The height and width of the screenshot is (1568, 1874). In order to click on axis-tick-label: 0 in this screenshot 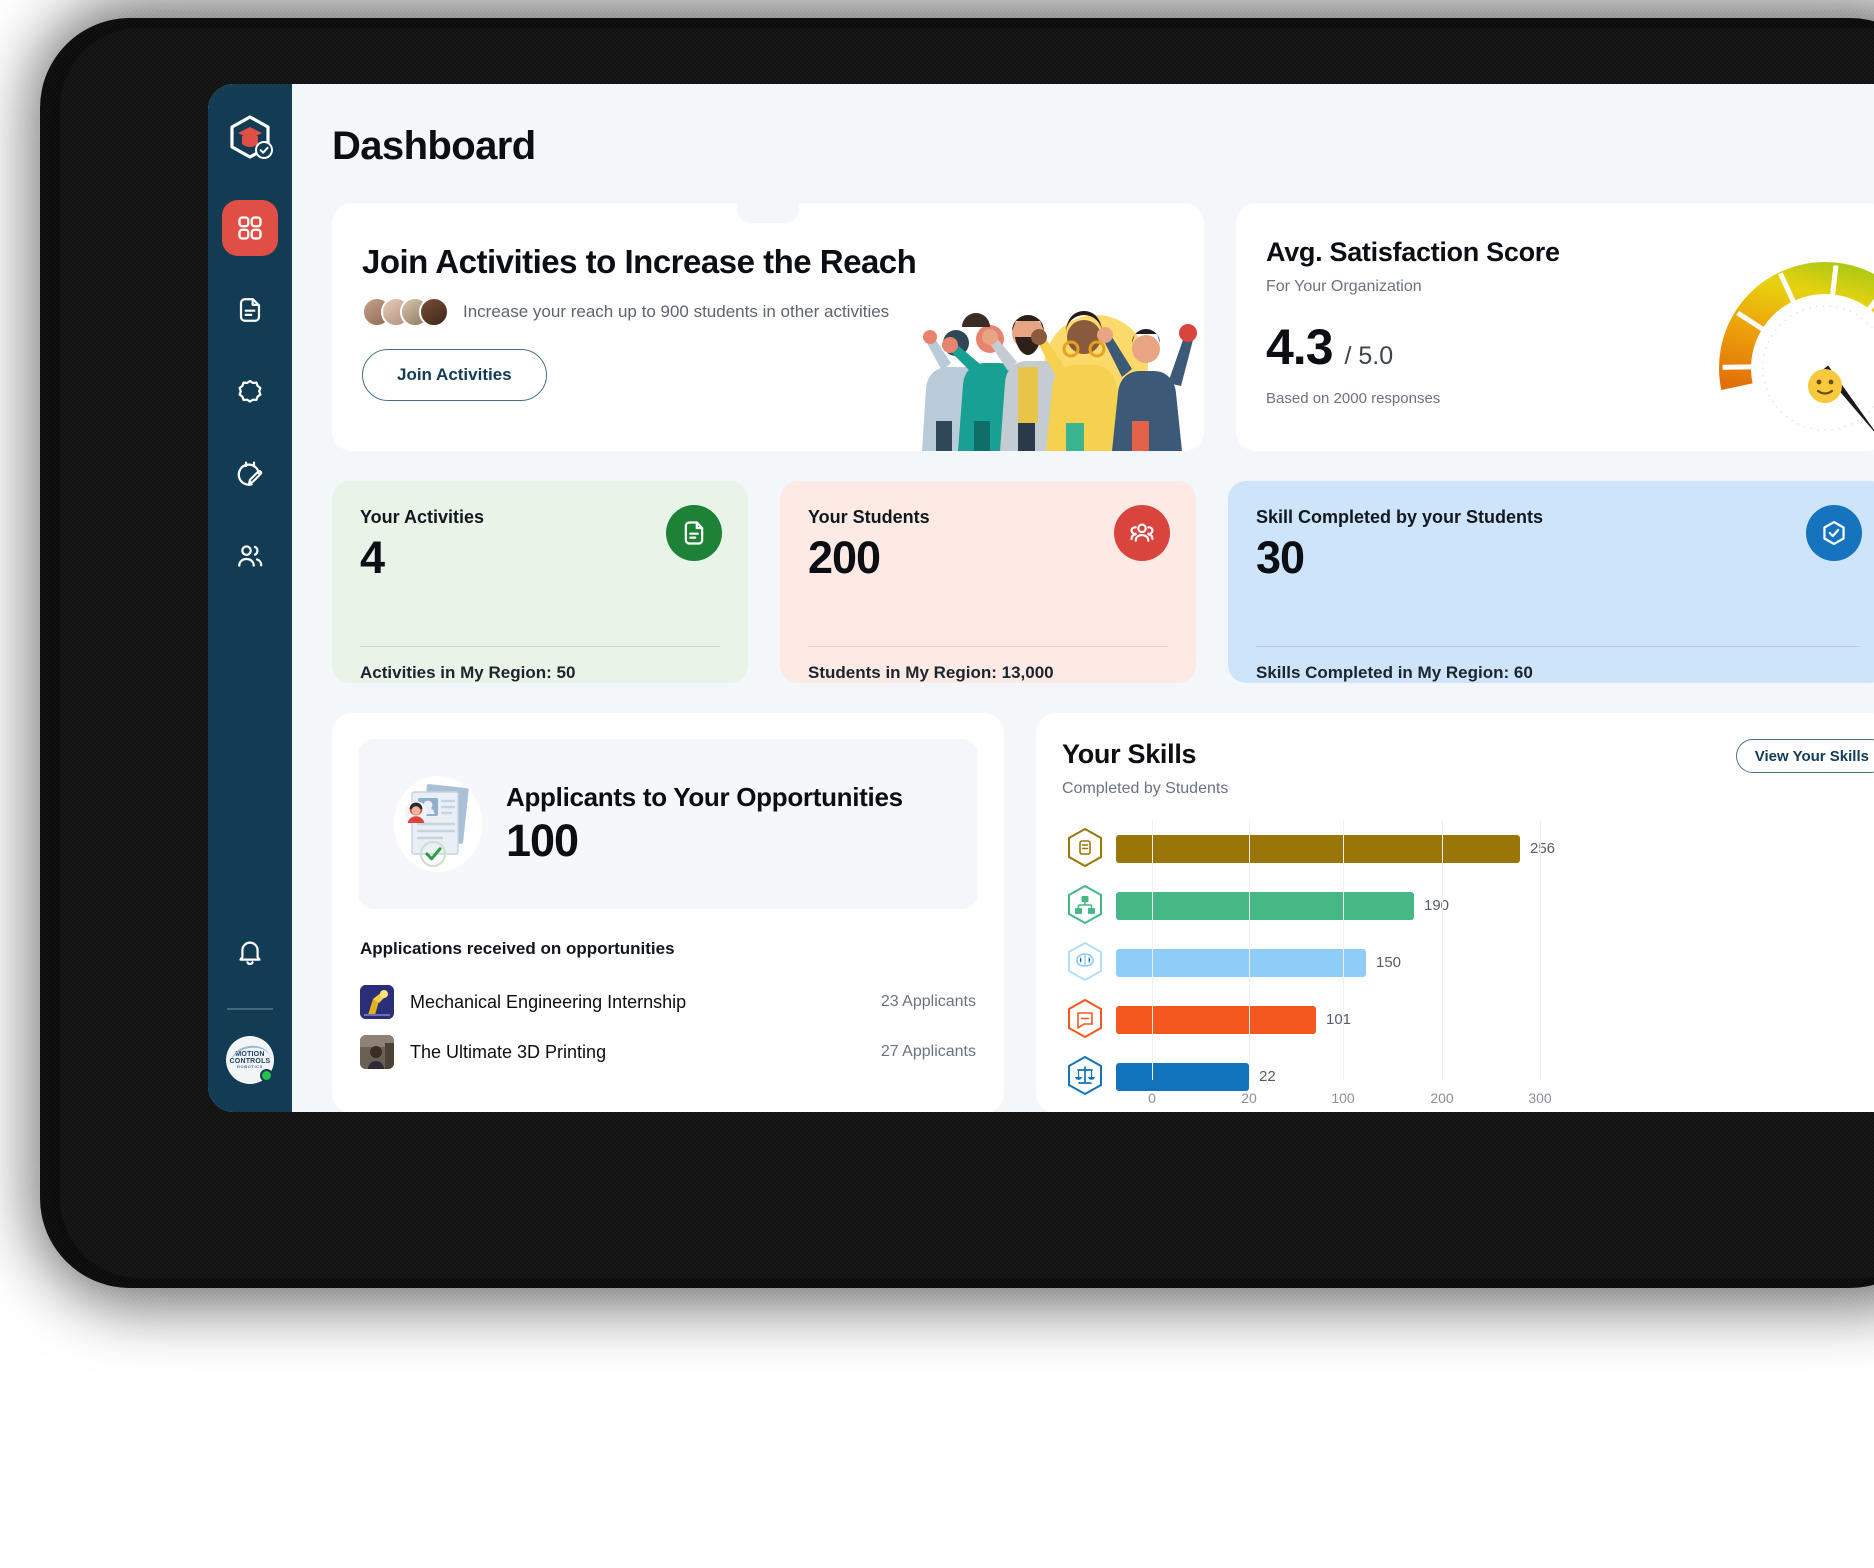, I will do `click(1152, 1098)`.